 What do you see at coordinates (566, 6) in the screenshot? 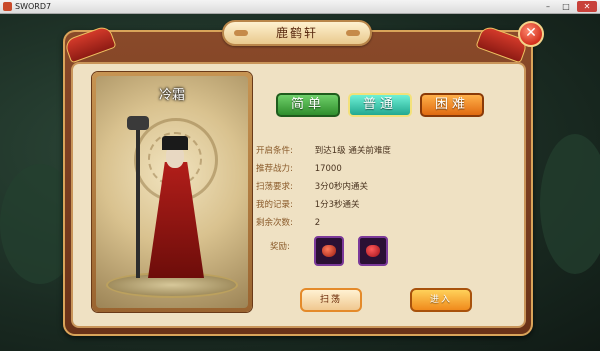
I see `maximize-button: □` at bounding box center [566, 6].